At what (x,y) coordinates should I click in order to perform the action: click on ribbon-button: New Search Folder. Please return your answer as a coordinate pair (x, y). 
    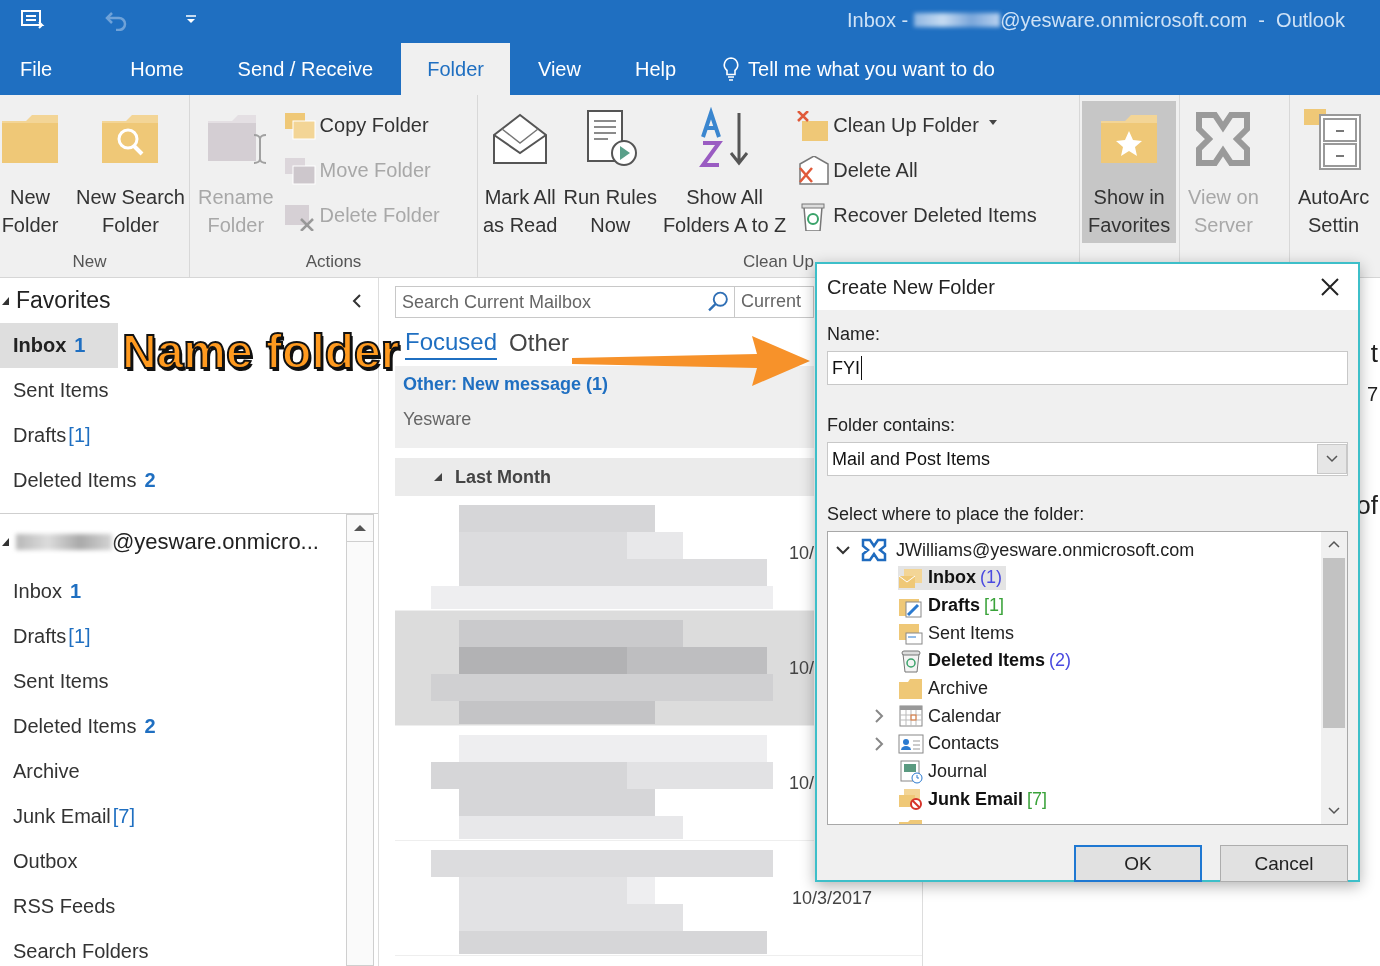
    Looking at the image, I should click on (130, 172).